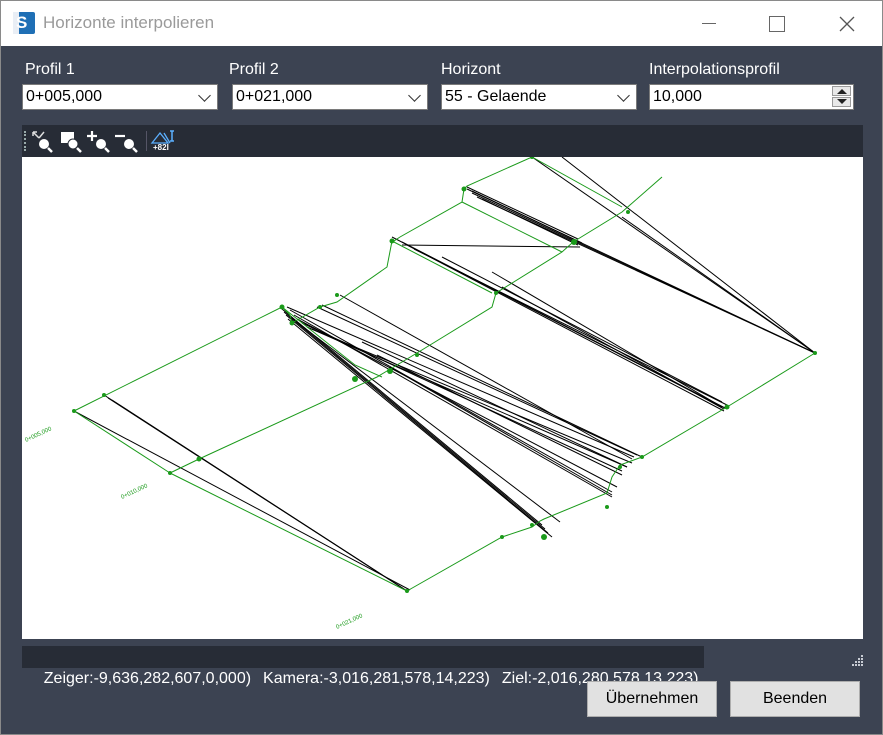 Image resolution: width=883 pixels, height=735 pixels. I want to click on interpolationsprofil-value: 10,000, so click(677, 96).